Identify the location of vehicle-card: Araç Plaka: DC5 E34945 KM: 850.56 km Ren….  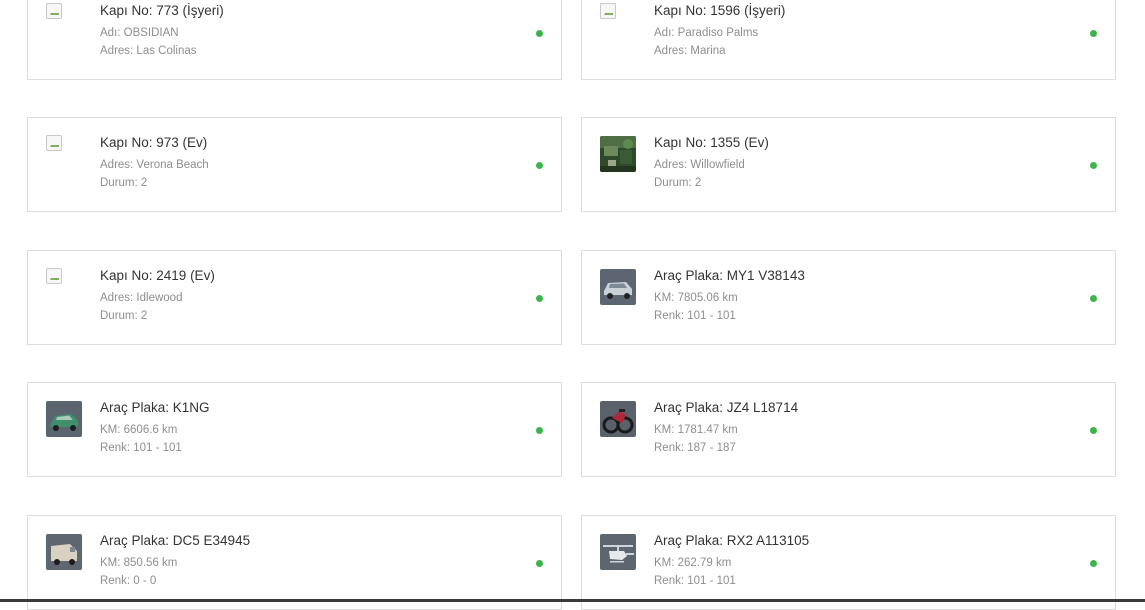
(294, 562).